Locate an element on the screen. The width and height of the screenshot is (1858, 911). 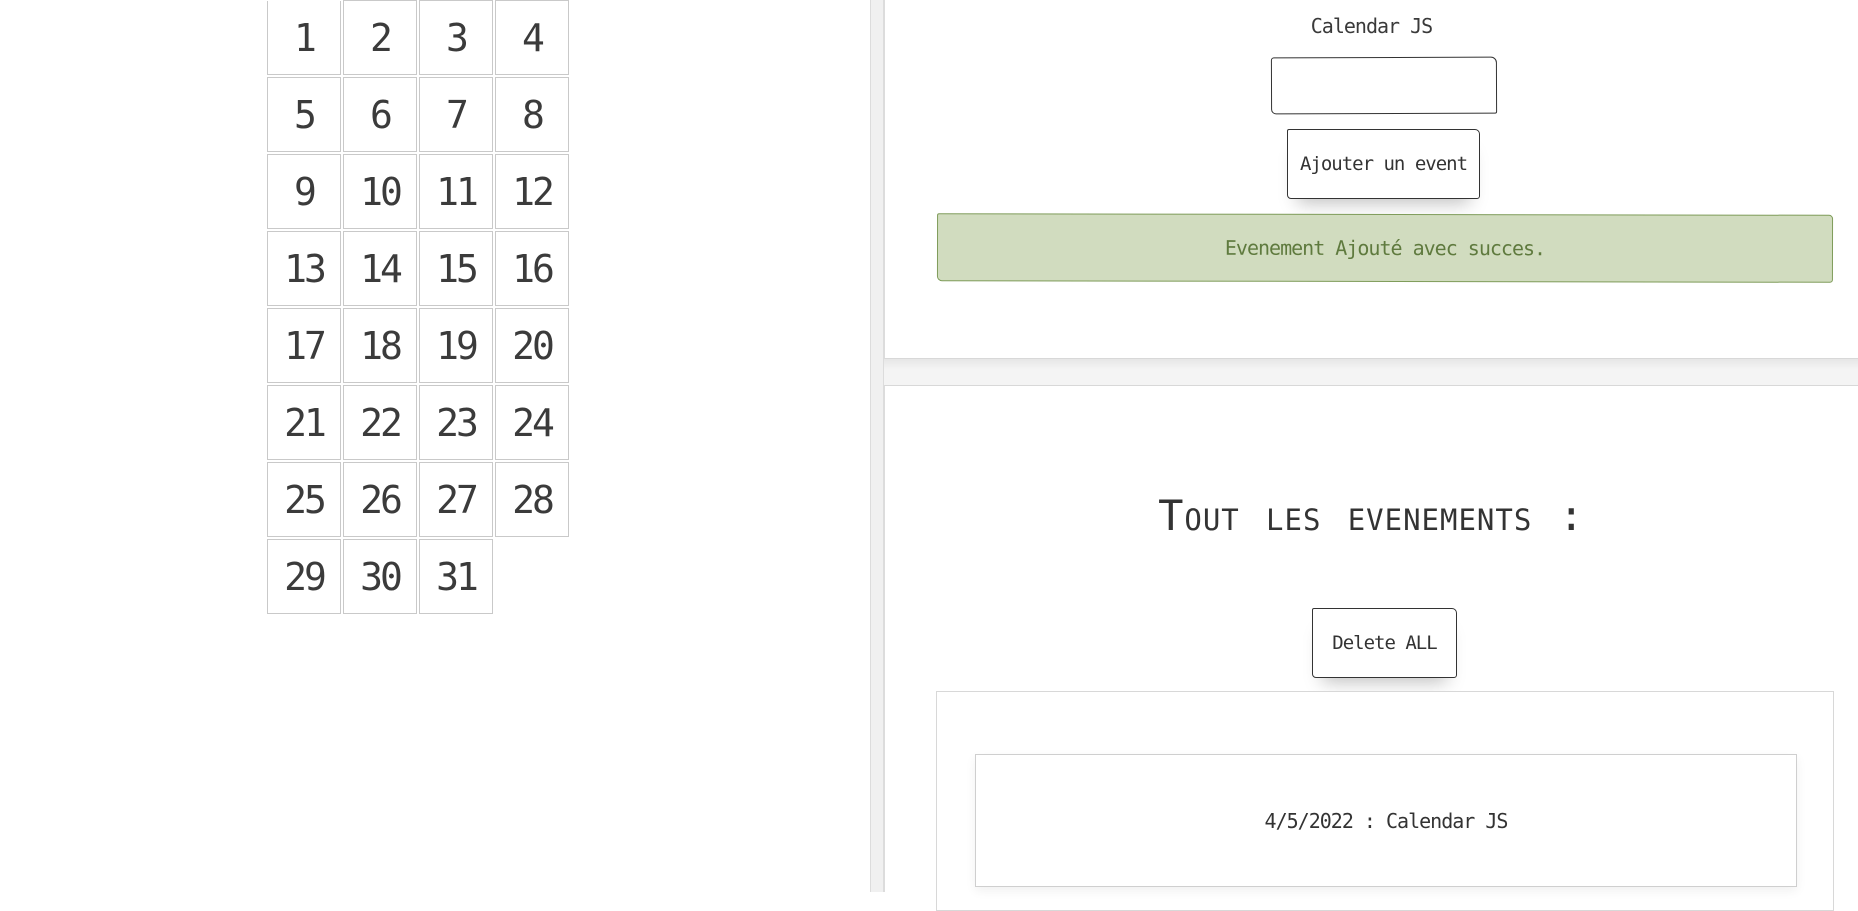
day-cell-2: 2 is located at coordinates (380, 37).